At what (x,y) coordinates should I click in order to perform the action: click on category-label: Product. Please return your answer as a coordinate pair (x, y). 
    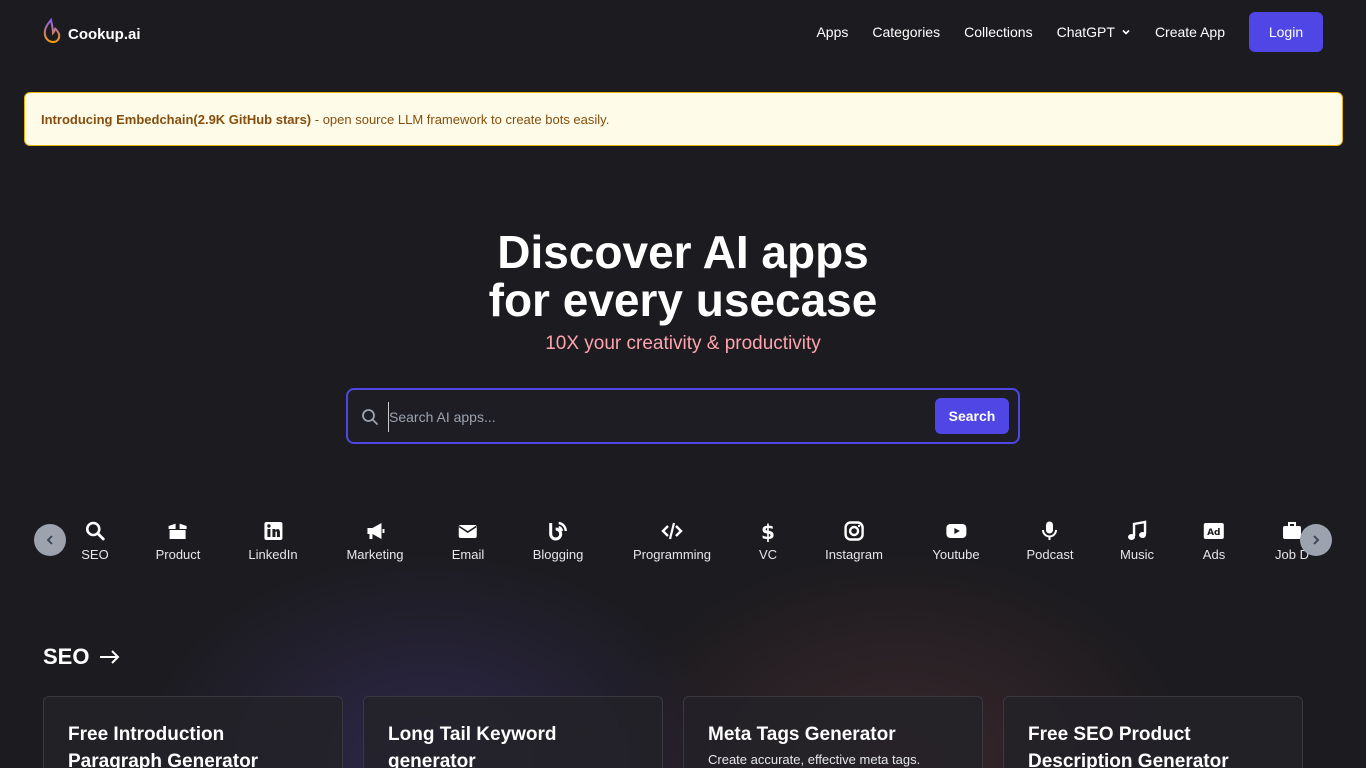
    Looking at the image, I should click on (178, 554).